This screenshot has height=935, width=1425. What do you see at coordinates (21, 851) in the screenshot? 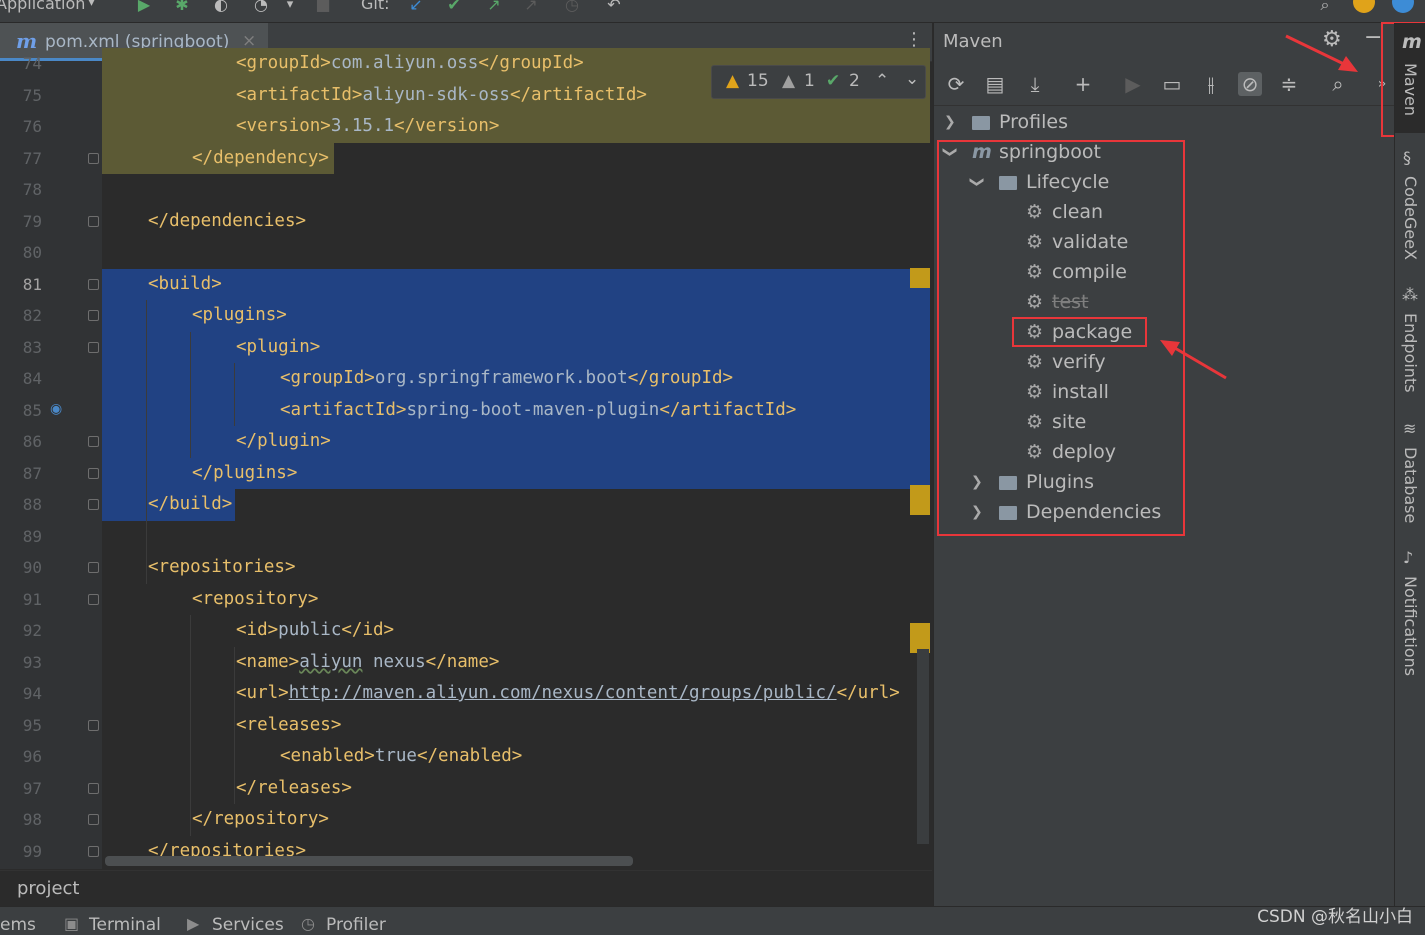
I see `line-number: 99` at bounding box center [21, 851].